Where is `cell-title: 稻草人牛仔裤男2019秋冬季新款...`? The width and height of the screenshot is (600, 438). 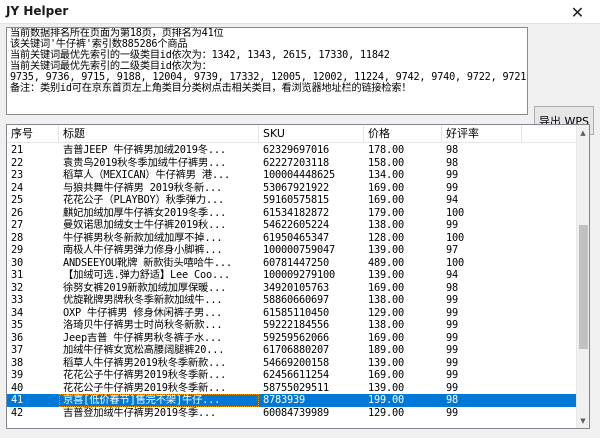 cell-title: 稻草人牛仔裤男2019秋冬季新款... is located at coordinates (145, 362).